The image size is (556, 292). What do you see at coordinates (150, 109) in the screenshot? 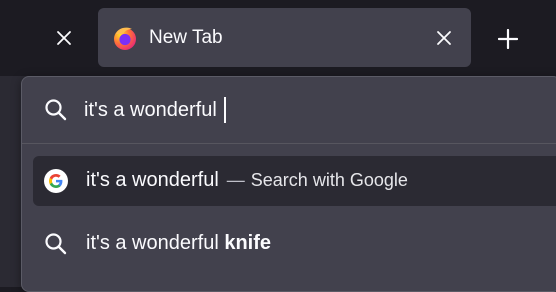
I see `address-input-value: it's a wonderful` at bounding box center [150, 109].